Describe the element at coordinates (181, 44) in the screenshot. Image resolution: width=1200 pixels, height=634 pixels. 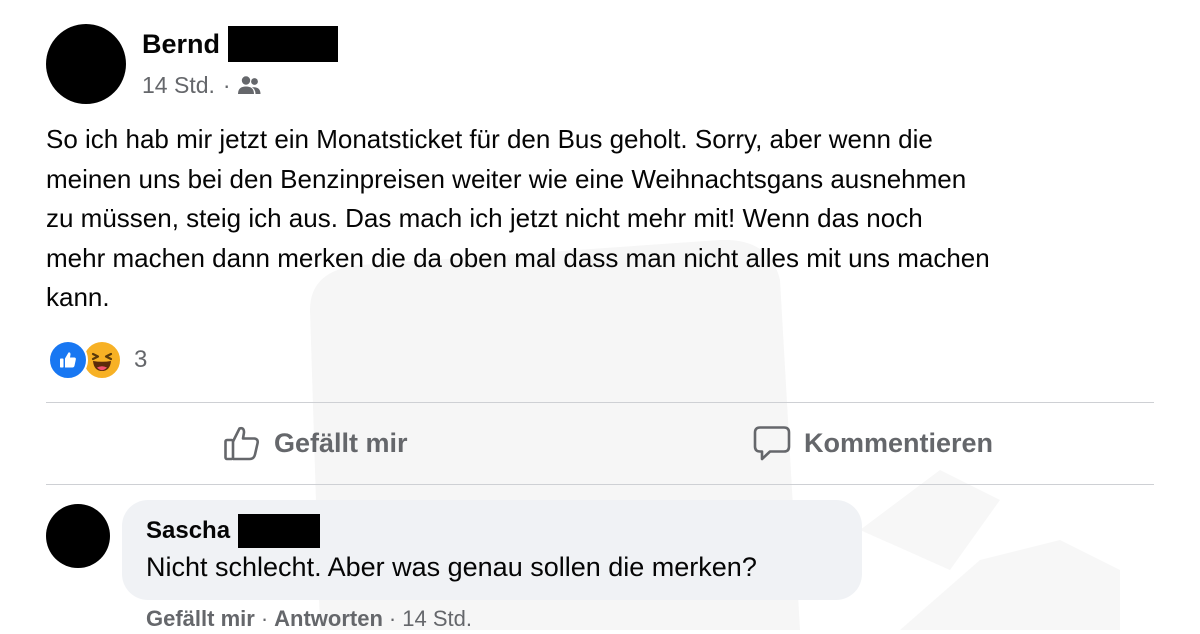
I see `author-name: Bernd` at that location.